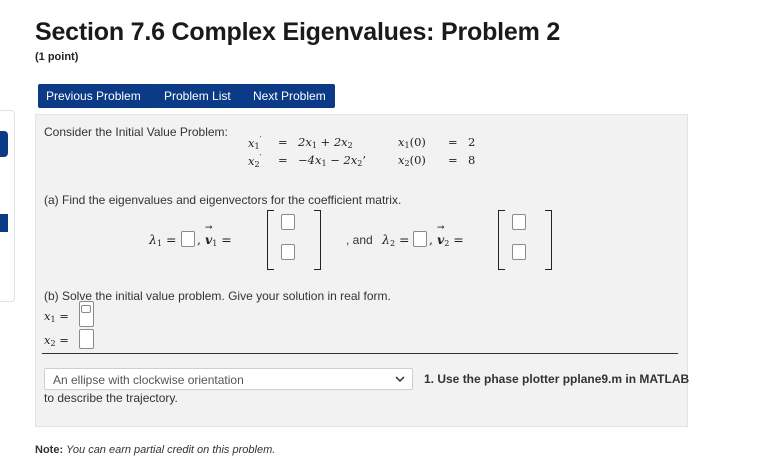 This screenshot has width=758, height=471. What do you see at coordinates (360, 353) in the screenshot?
I see `divider` at bounding box center [360, 353].